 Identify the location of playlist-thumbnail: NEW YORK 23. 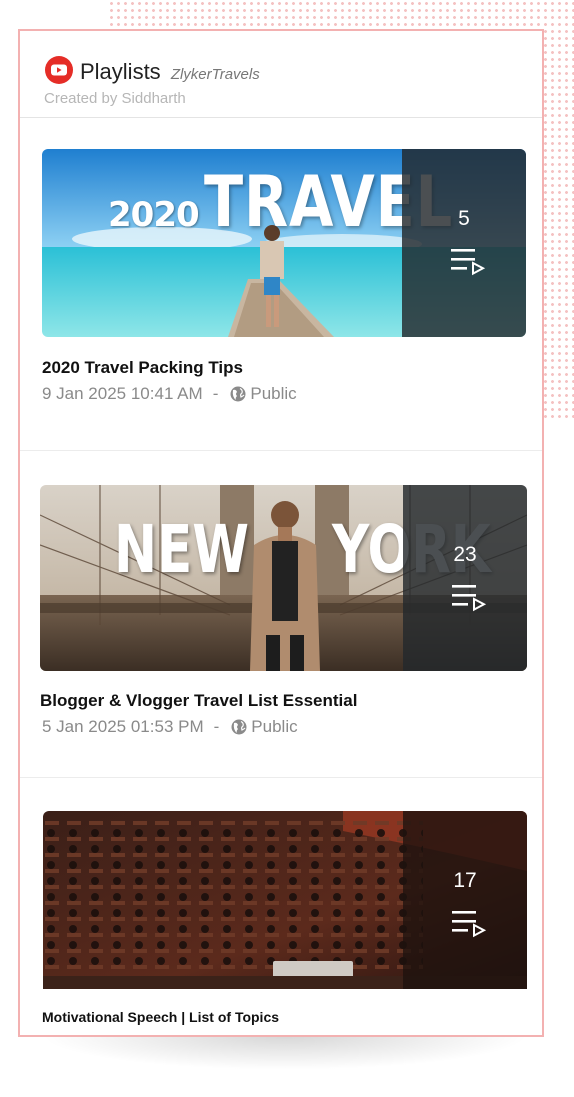
(283, 578).